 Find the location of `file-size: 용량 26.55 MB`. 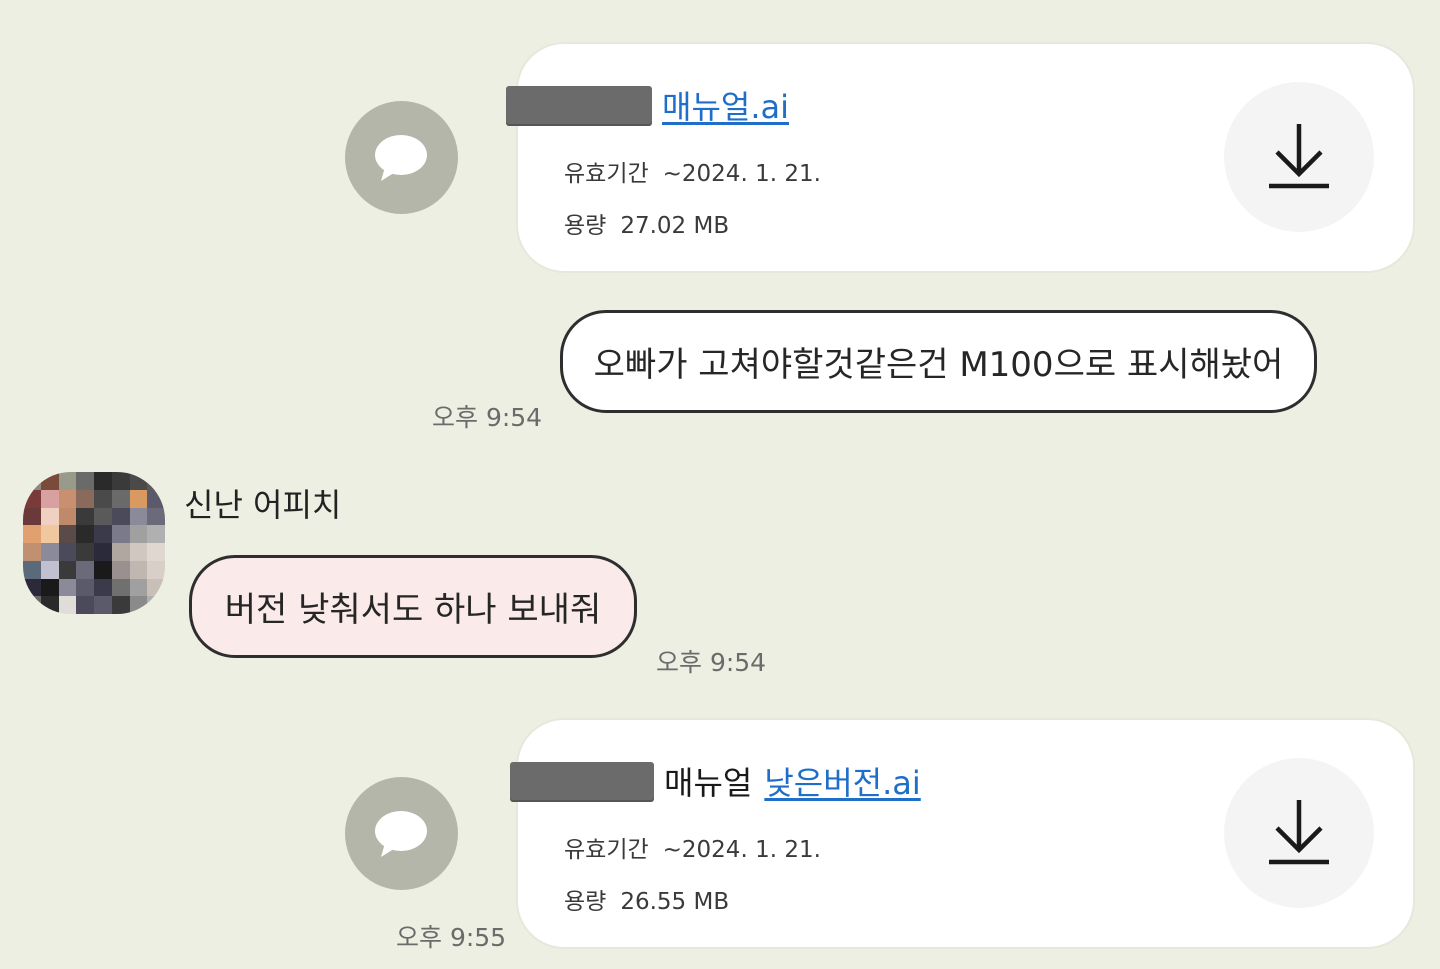

file-size: 용량 26.55 MB is located at coordinates (646, 899).